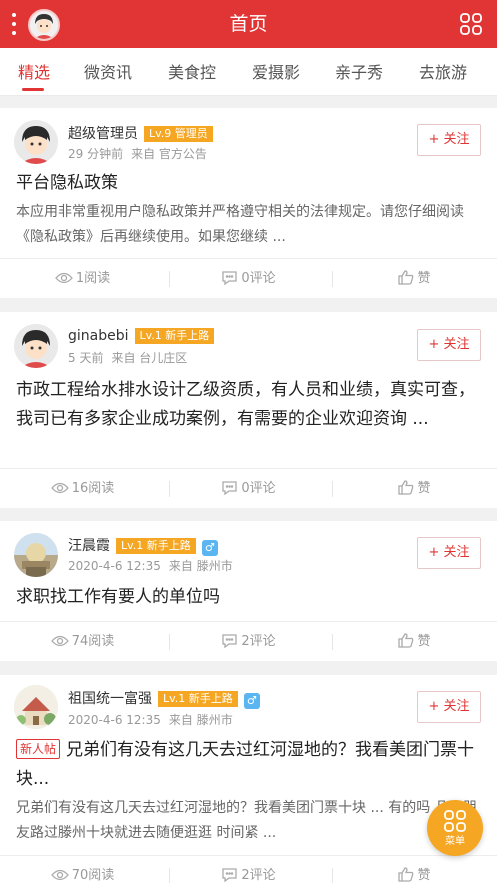  I want to click on read-count-text: 74阅读, so click(93, 641).